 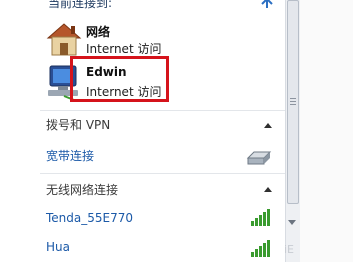 What do you see at coordinates (259, 158) in the screenshot?
I see `modem-icon` at bounding box center [259, 158].